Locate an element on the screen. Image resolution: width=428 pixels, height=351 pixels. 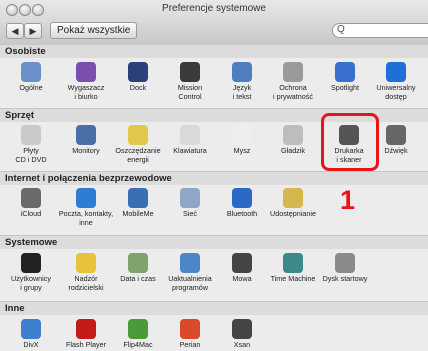
pref-pane-label: Ochrona i prywatność is located at coordinates (293, 92).